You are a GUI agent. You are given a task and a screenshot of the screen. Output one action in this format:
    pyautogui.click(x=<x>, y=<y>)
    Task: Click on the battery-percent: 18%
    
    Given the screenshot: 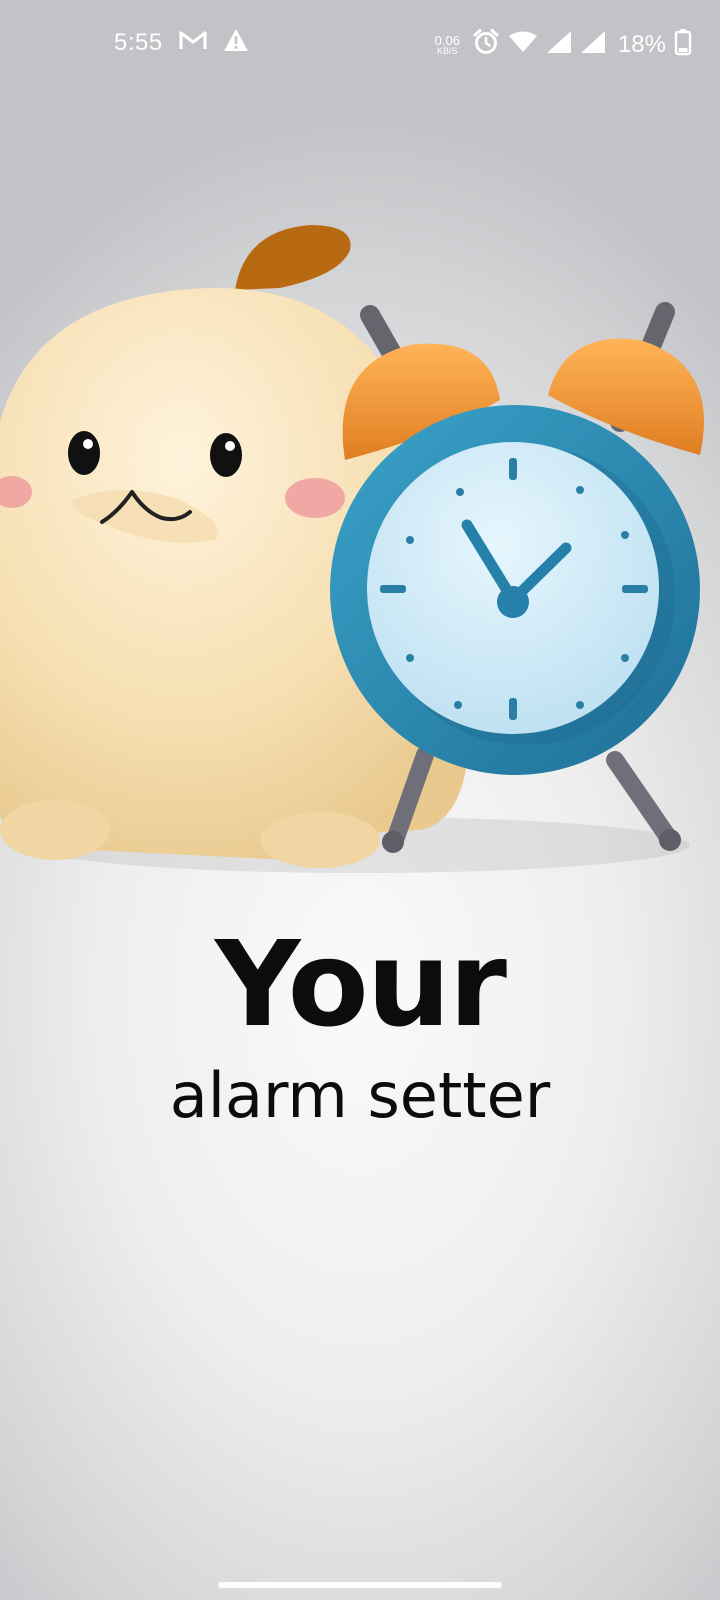 What is the action you would take?
    pyautogui.click(x=641, y=44)
    